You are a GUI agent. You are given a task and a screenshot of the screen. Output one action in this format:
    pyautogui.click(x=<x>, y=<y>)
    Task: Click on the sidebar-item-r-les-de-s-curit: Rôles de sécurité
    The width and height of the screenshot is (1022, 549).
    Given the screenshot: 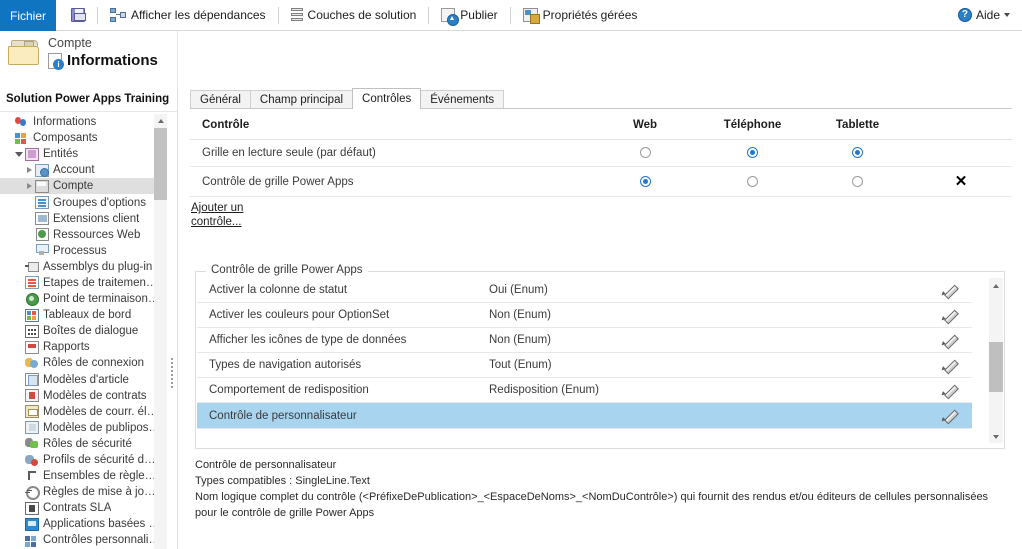 What is the action you would take?
    pyautogui.click(x=80, y=444)
    